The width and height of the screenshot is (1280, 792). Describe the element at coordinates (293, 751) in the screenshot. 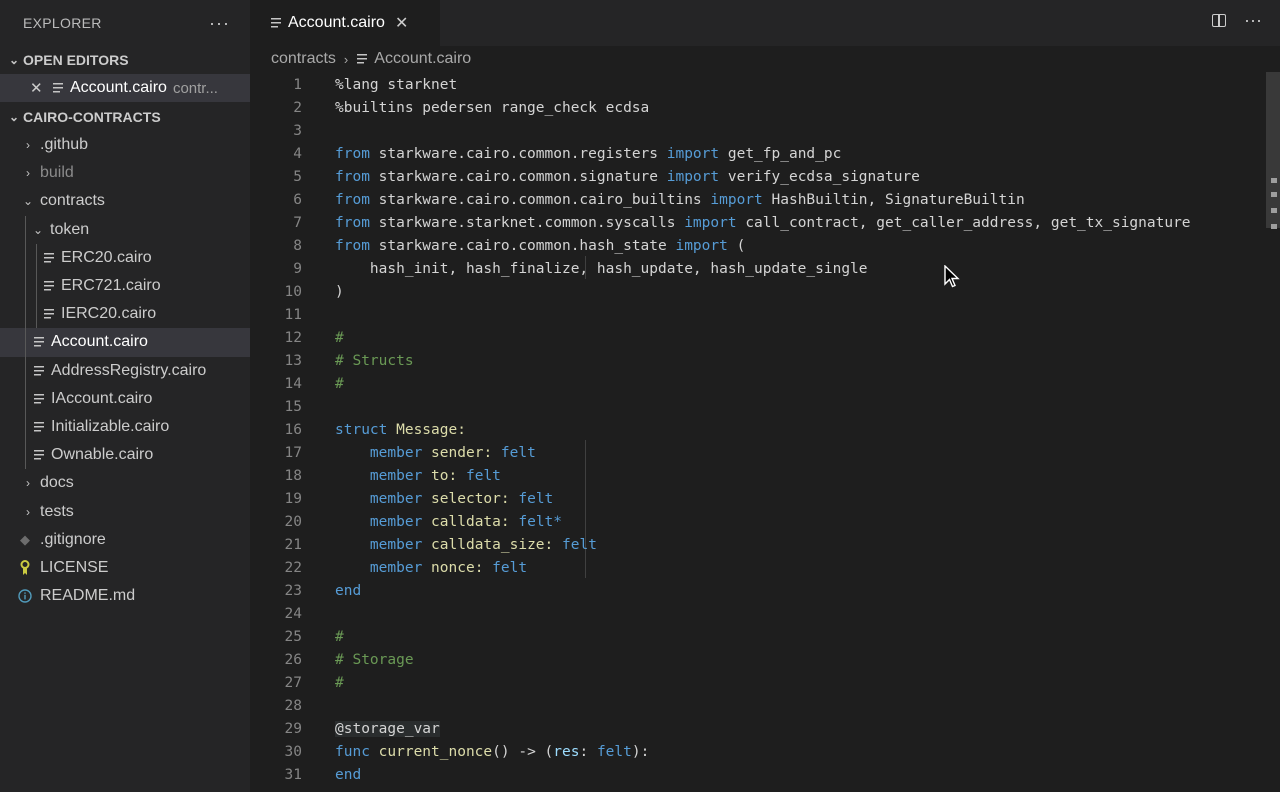

I see `line-number: 30` at that location.